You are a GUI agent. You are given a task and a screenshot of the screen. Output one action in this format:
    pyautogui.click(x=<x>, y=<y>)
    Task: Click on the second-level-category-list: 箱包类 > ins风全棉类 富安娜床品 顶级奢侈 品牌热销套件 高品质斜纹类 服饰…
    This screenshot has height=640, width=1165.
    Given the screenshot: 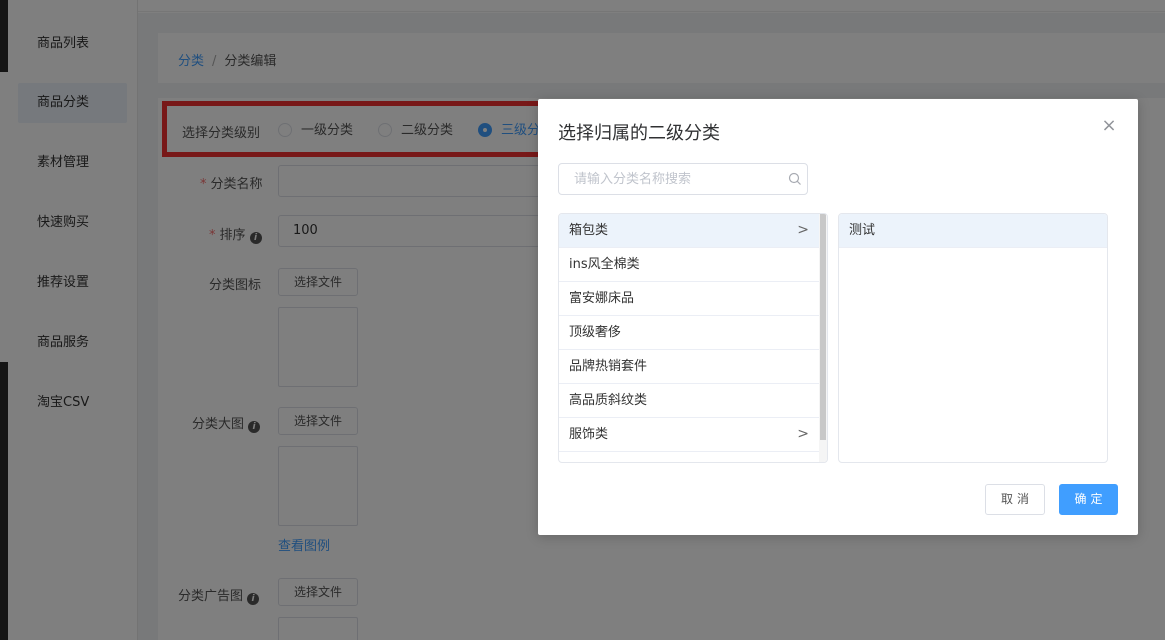 What is the action you would take?
    pyautogui.click(x=693, y=338)
    